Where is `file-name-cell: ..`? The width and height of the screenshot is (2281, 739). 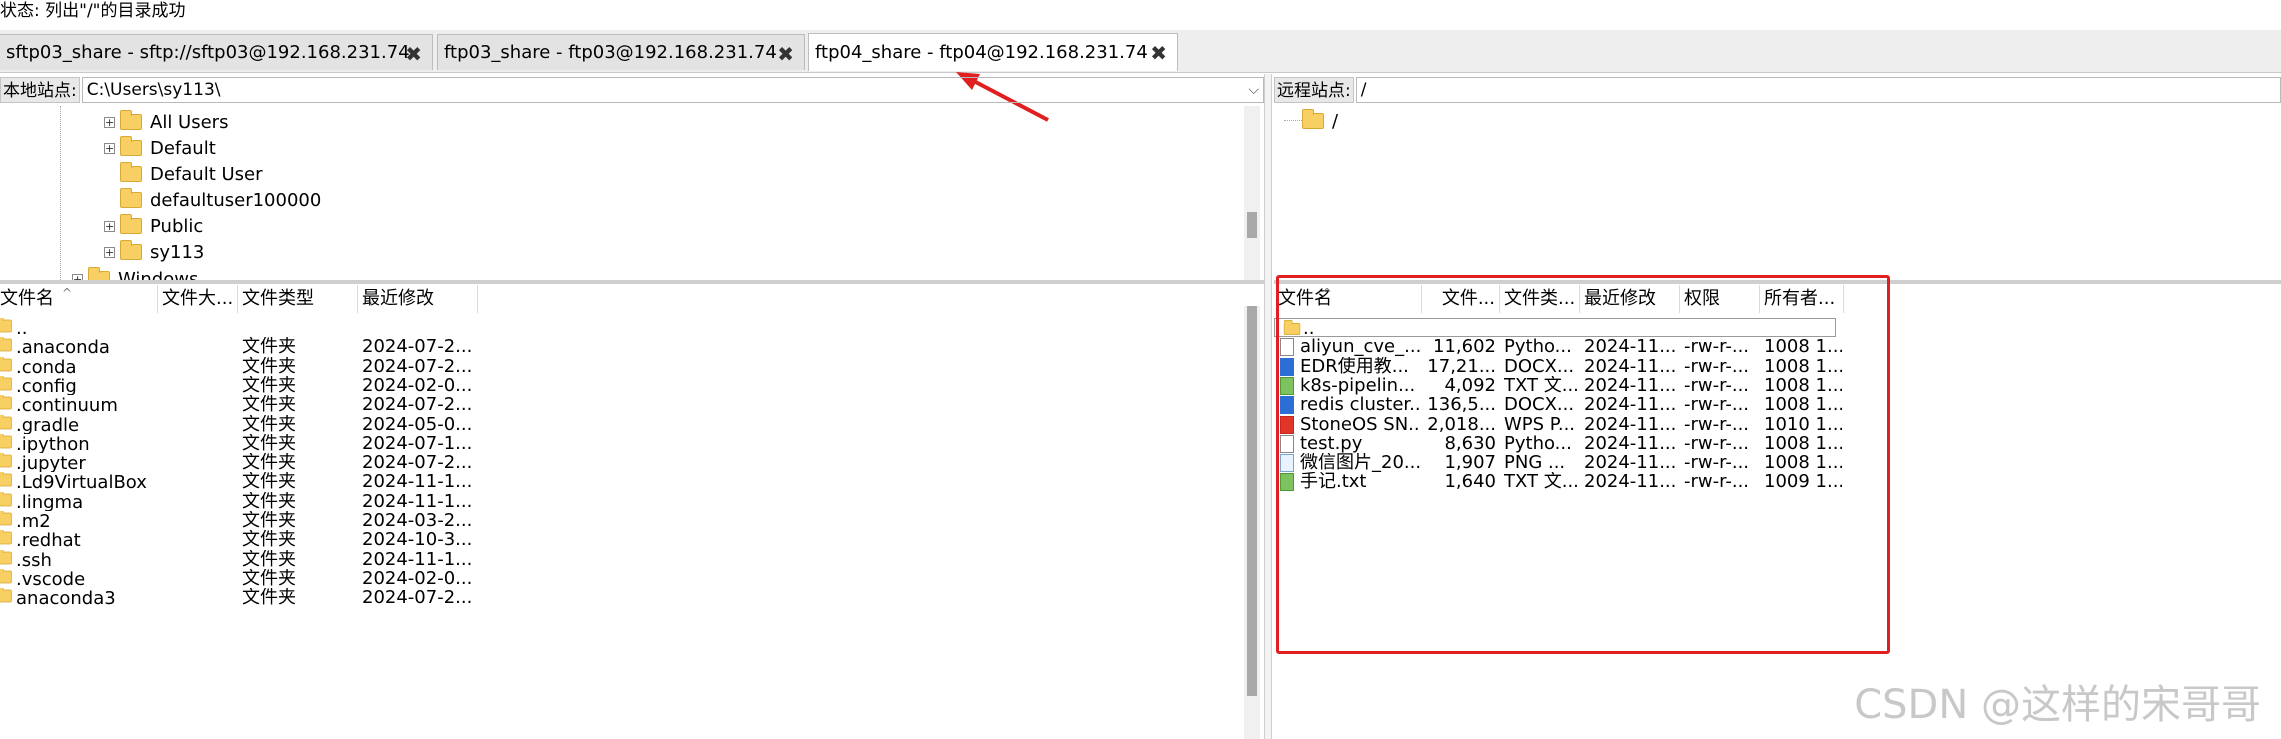
file-name-cell: .. is located at coordinates (81, 327).